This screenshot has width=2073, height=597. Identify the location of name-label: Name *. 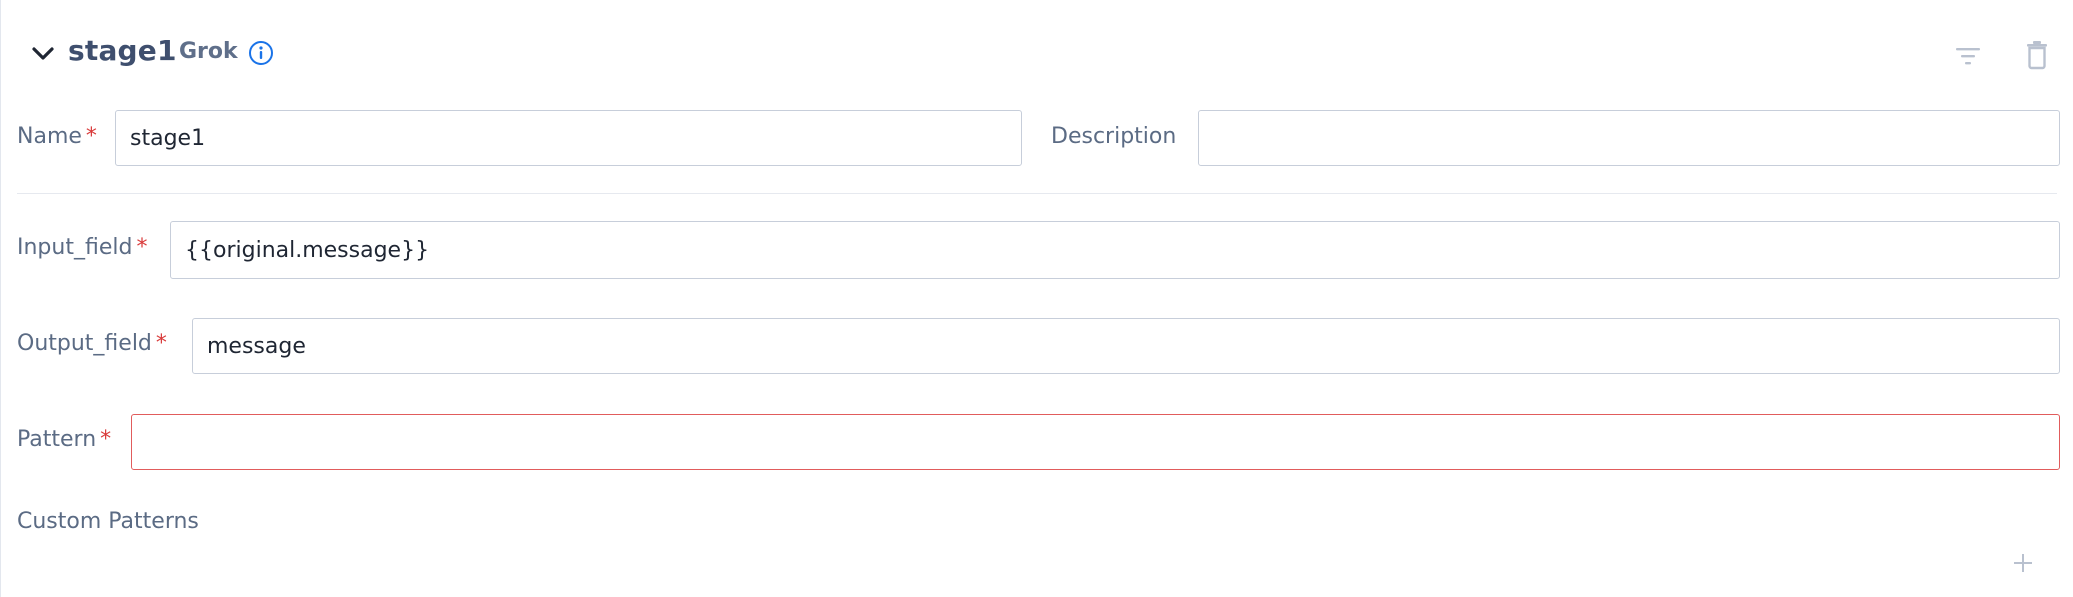
(57, 136).